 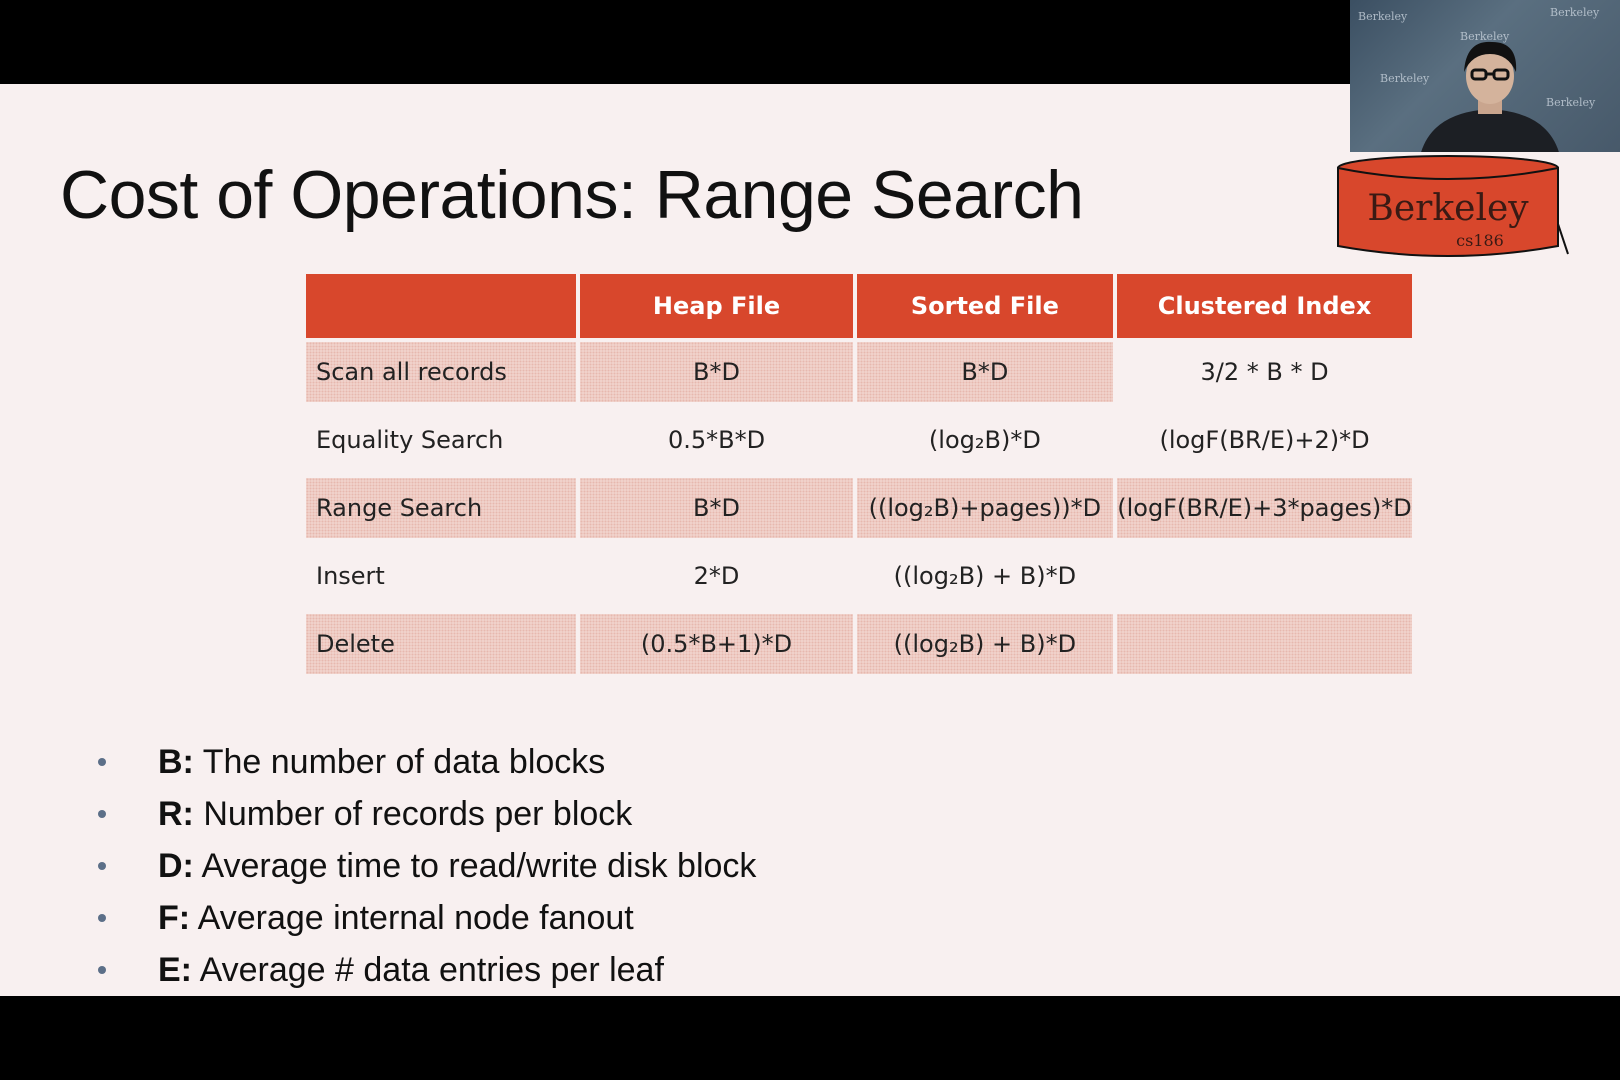 I want to click on row-label: Range Search, so click(x=441, y=508).